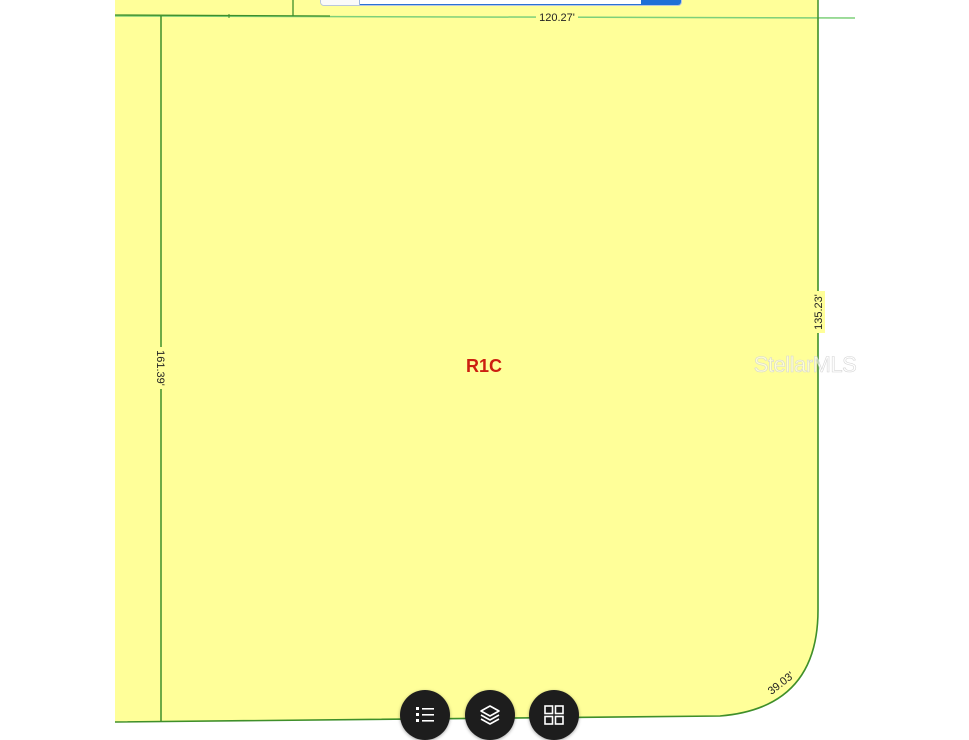 This screenshot has height=740, width=969. I want to click on layers-button, so click(490, 715).